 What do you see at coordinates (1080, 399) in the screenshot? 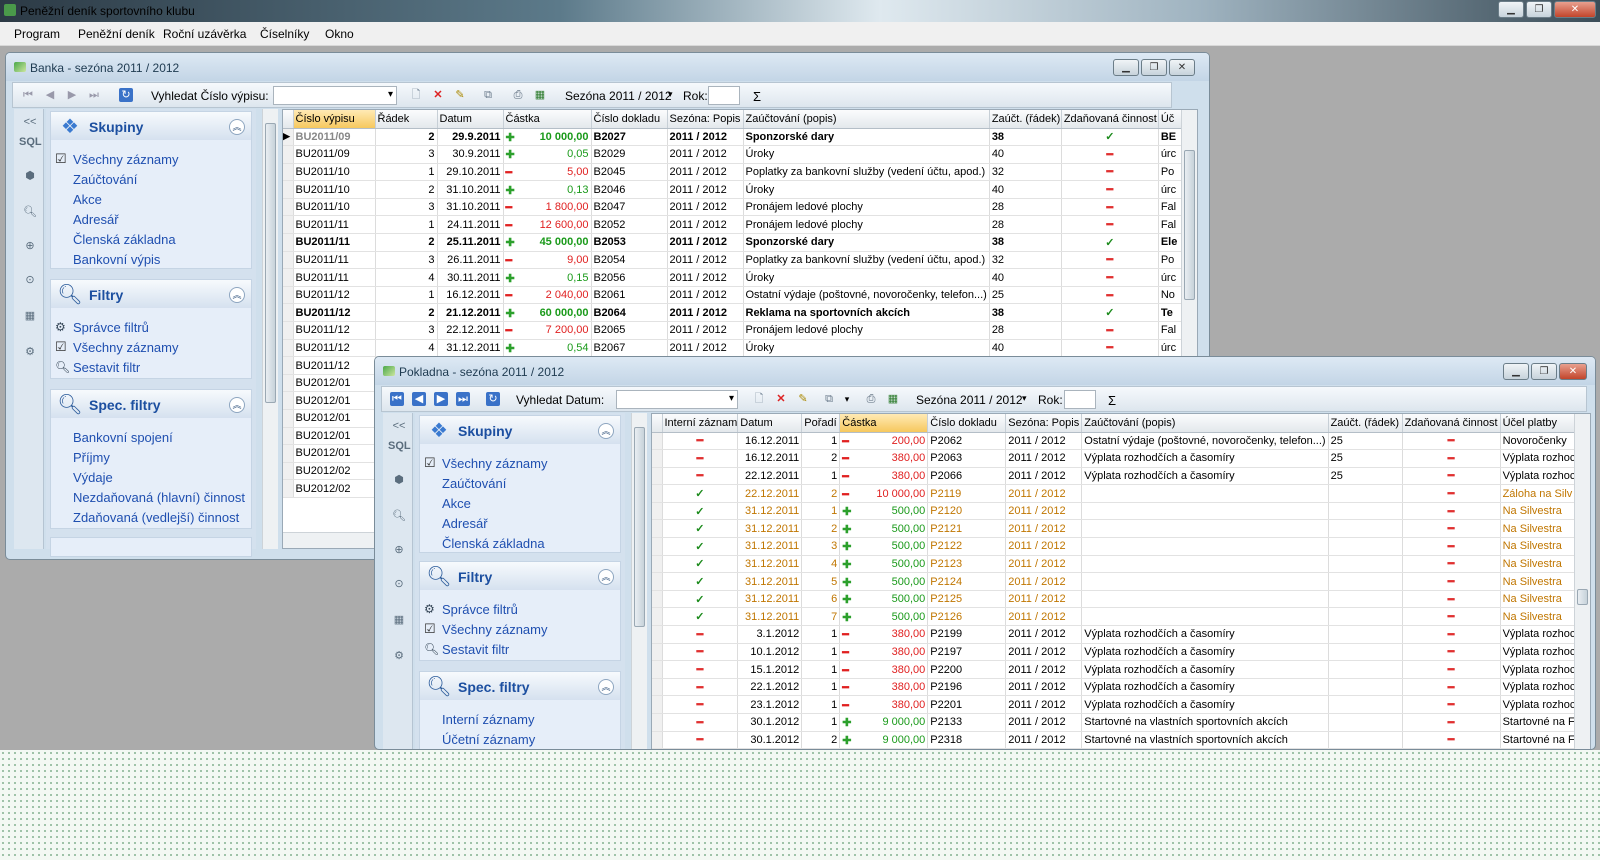
I see `year-input` at bounding box center [1080, 399].